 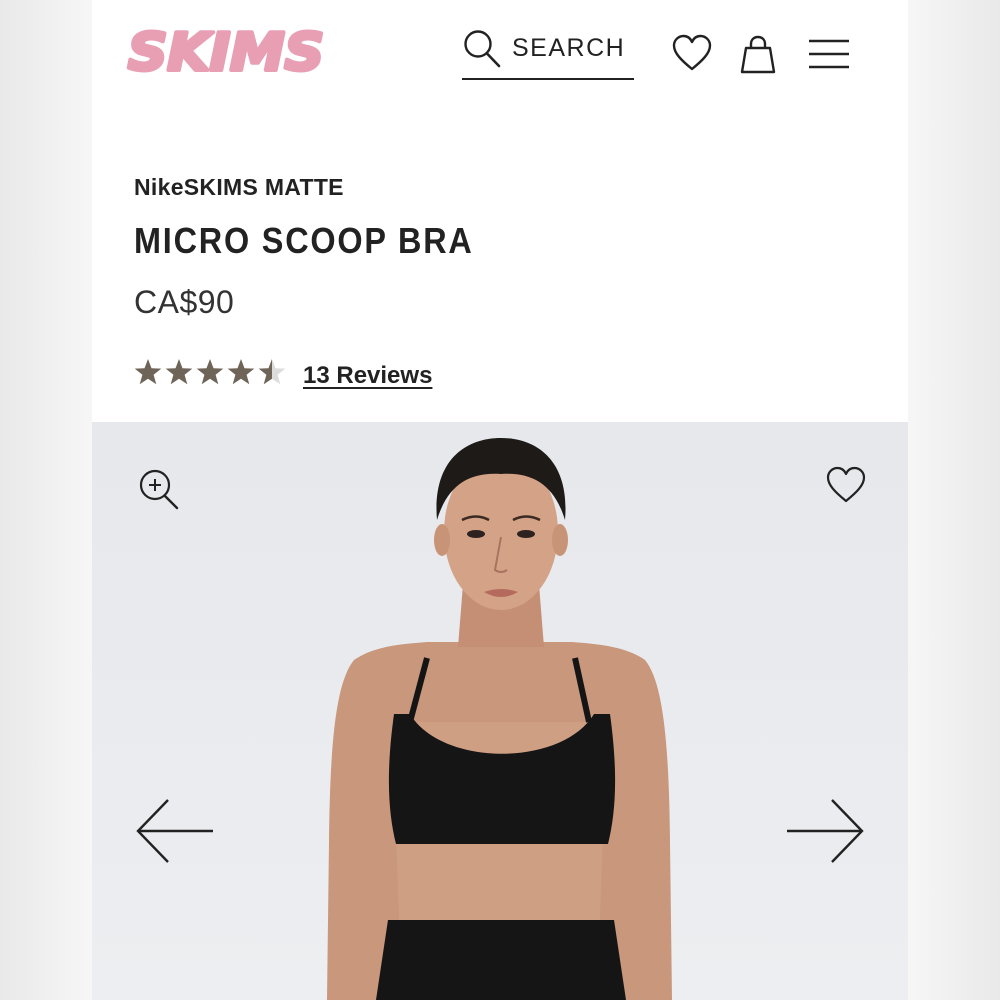 What do you see at coordinates (846, 485) in the screenshot?
I see `favorite-heart-icon` at bounding box center [846, 485].